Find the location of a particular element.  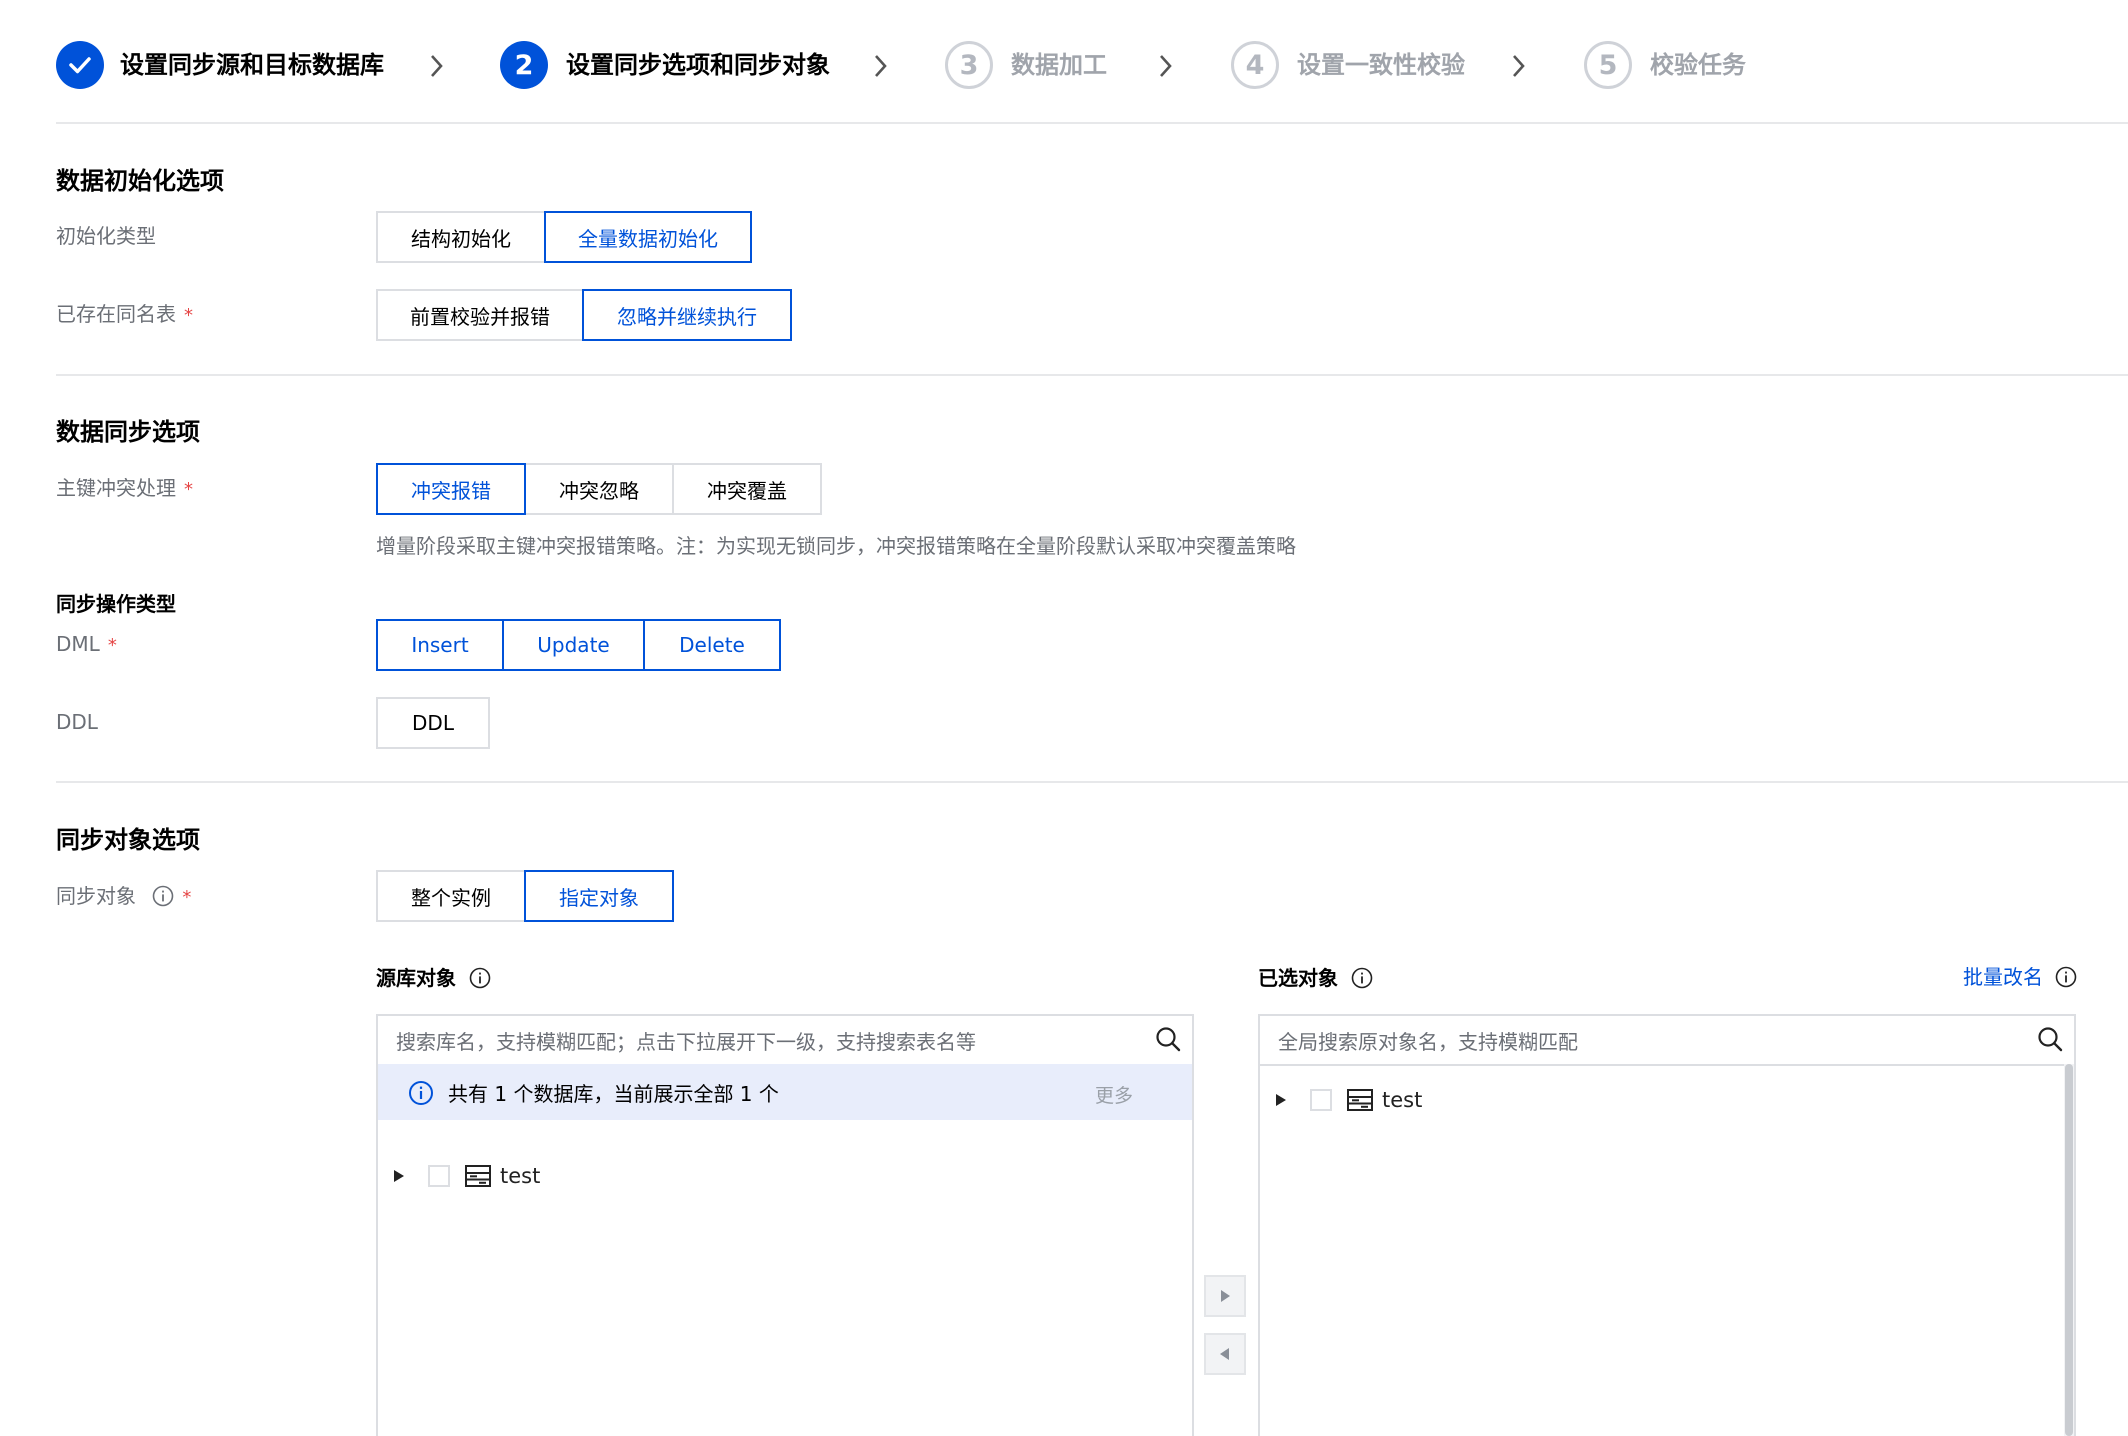

step-5-number: 5 is located at coordinates (1608, 65).